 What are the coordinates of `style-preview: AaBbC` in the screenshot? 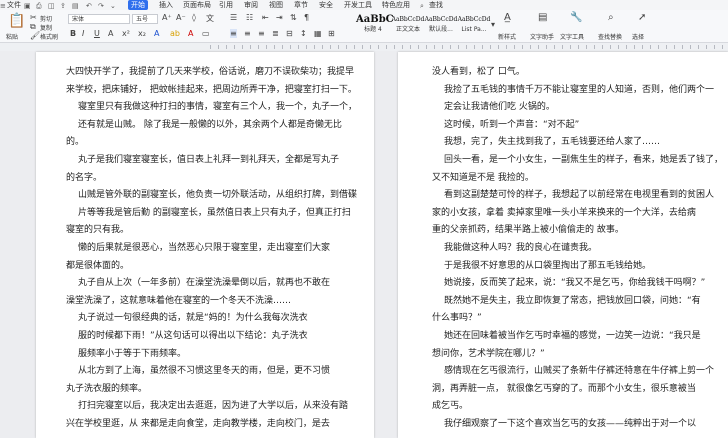 It's located at (375, 19).